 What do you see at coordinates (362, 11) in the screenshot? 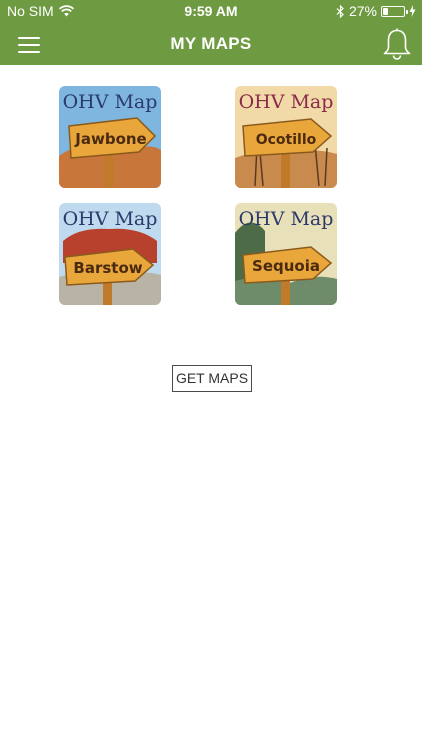
I see `battery-percent: 27%` at bounding box center [362, 11].